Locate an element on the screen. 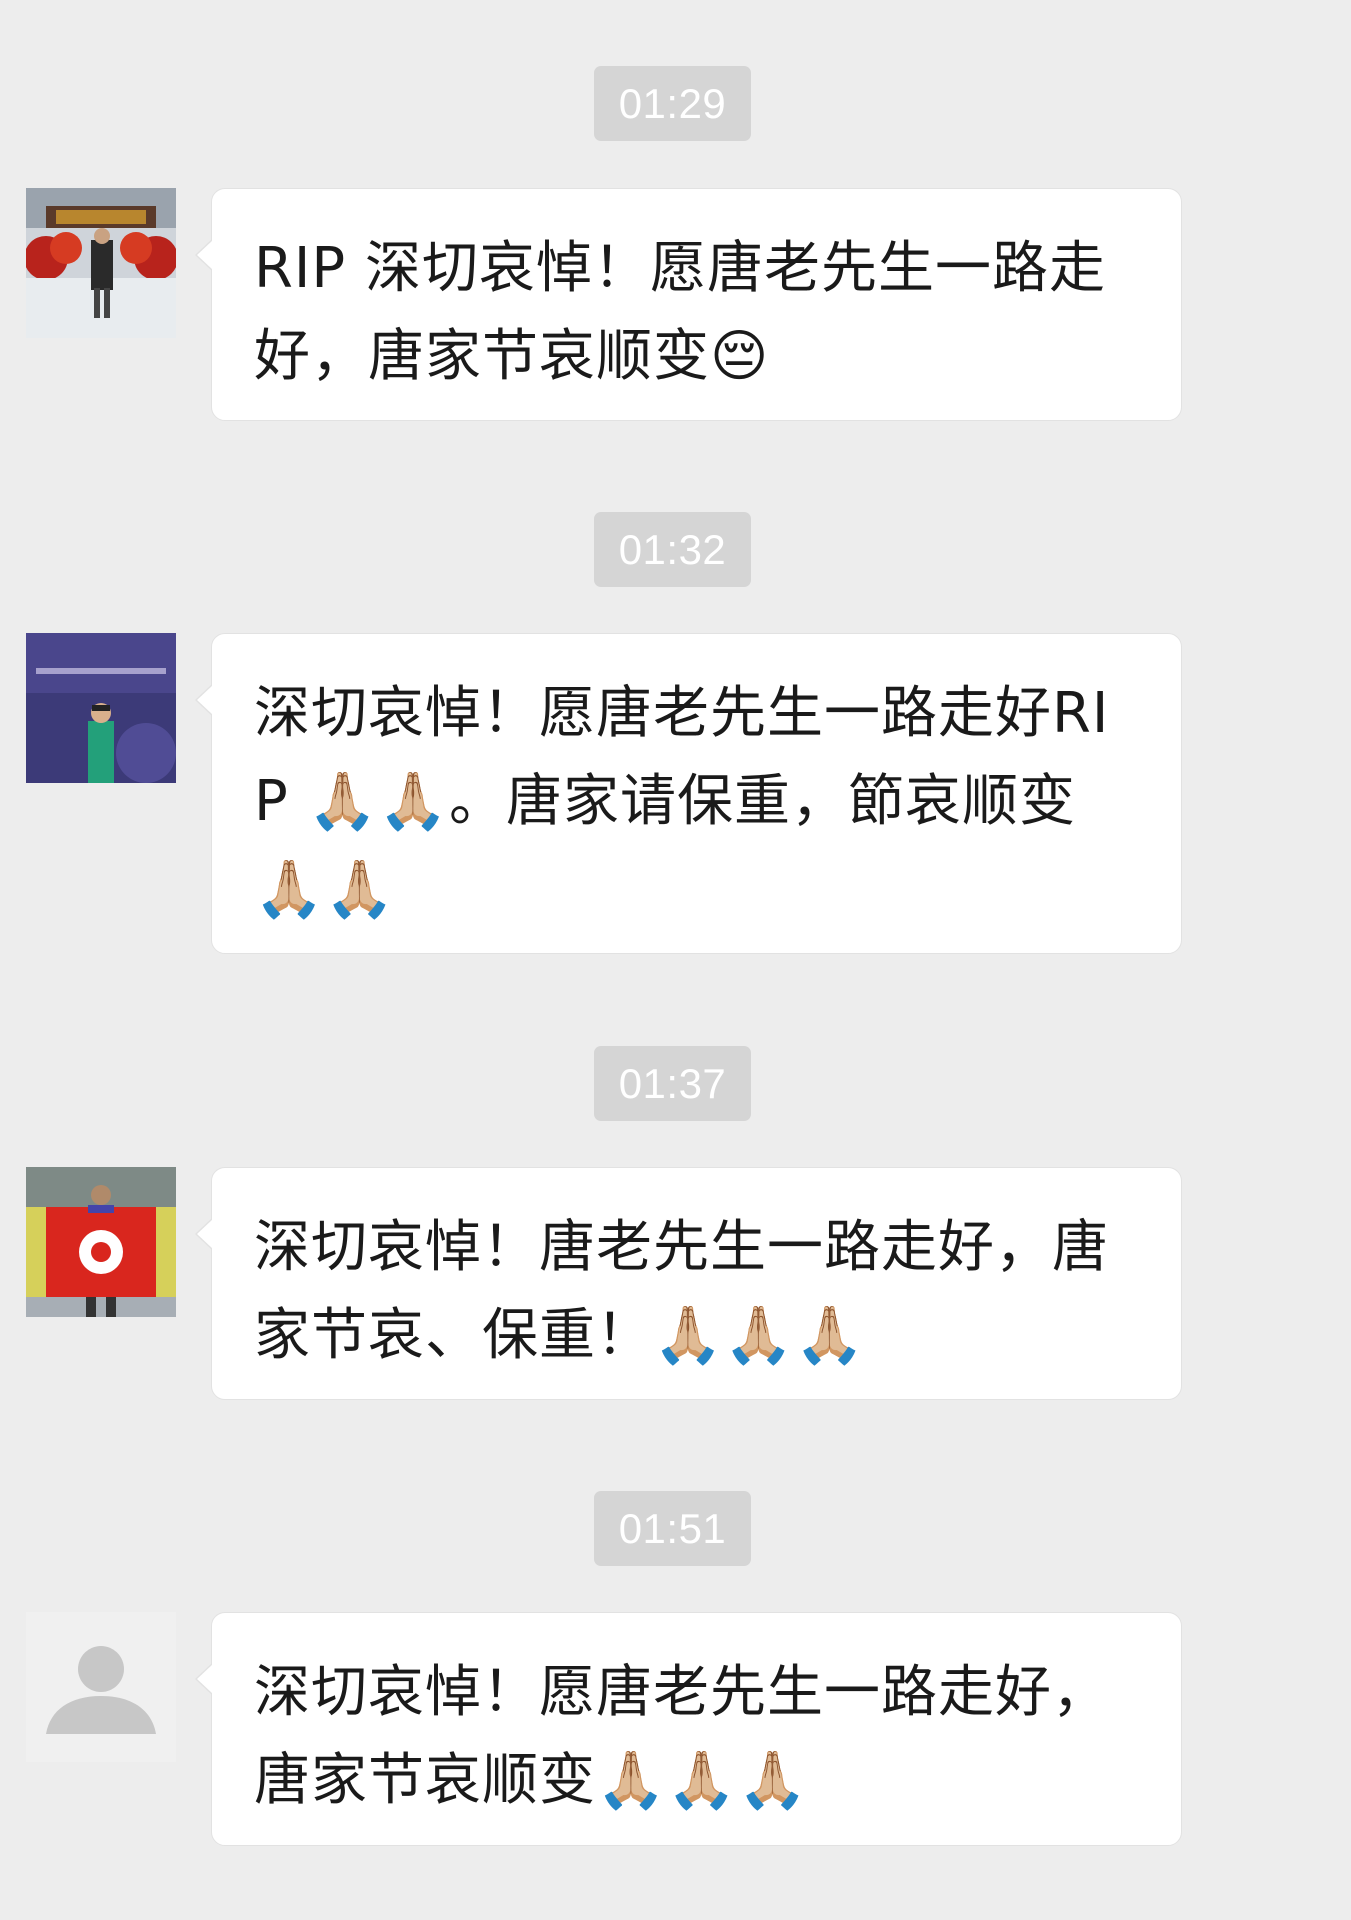 This screenshot has height=1920, width=1351. message-timestamp: 01:29 is located at coordinates (672, 103).